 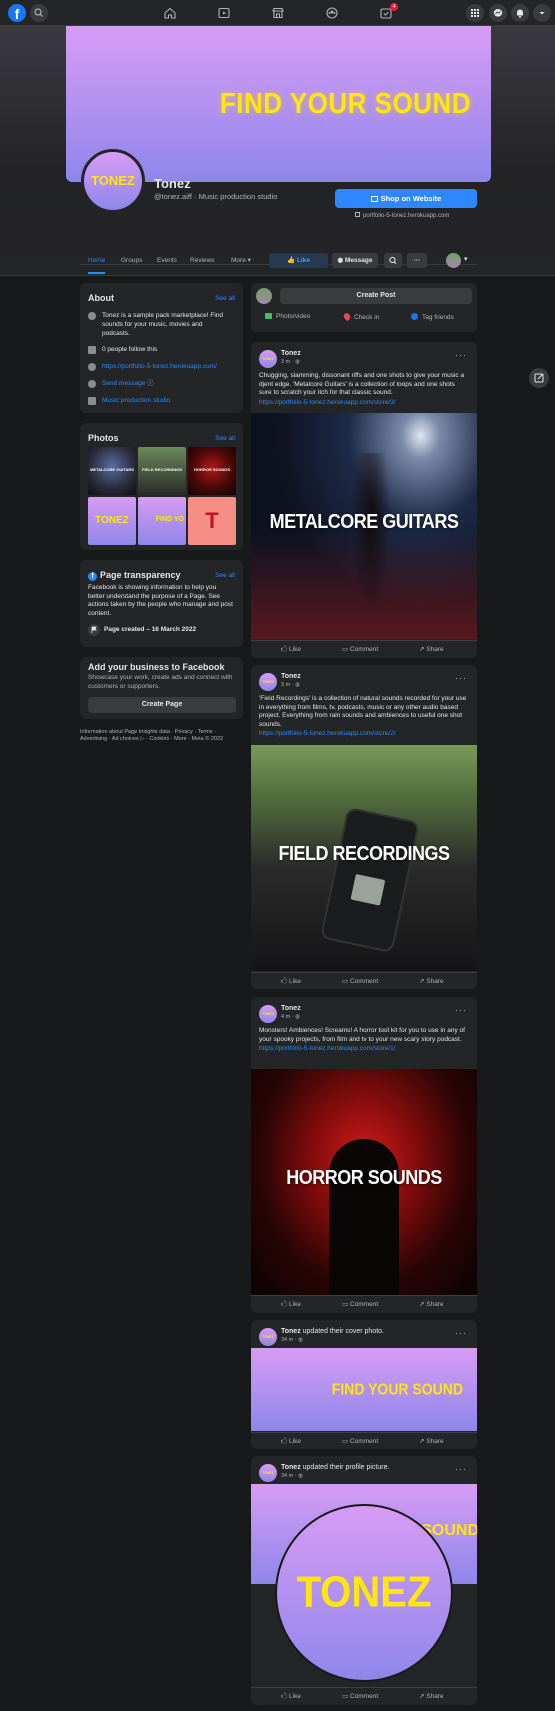 I want to click on transparency-see-all-link: See all, so click(x=225, y=575).